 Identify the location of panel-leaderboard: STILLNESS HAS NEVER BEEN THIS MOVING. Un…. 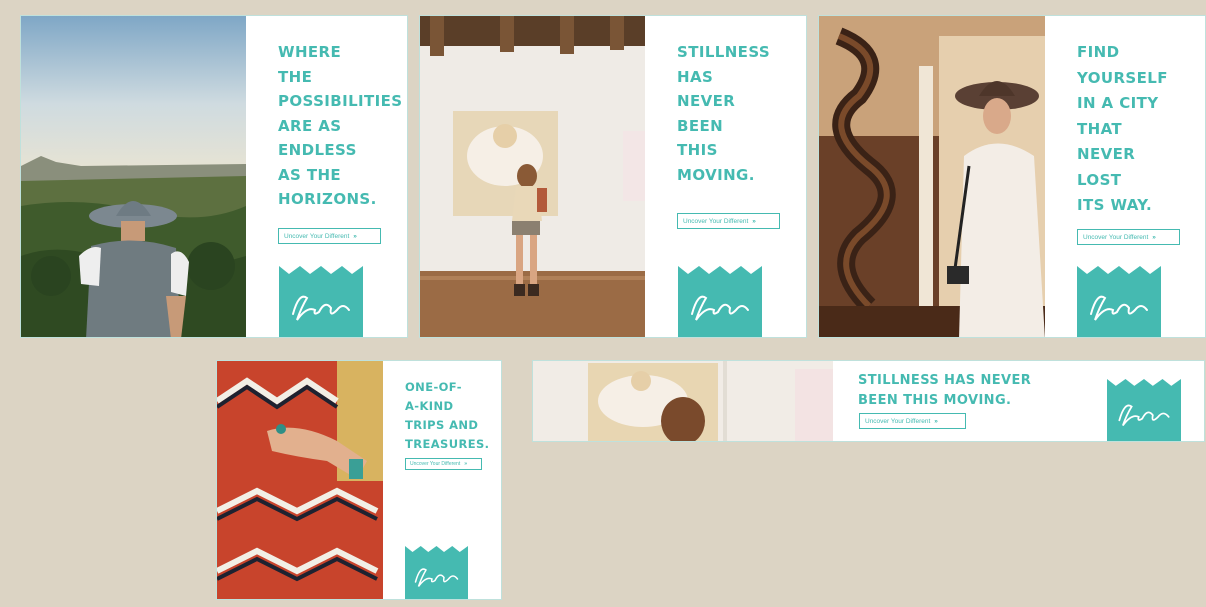
(1018, 401).